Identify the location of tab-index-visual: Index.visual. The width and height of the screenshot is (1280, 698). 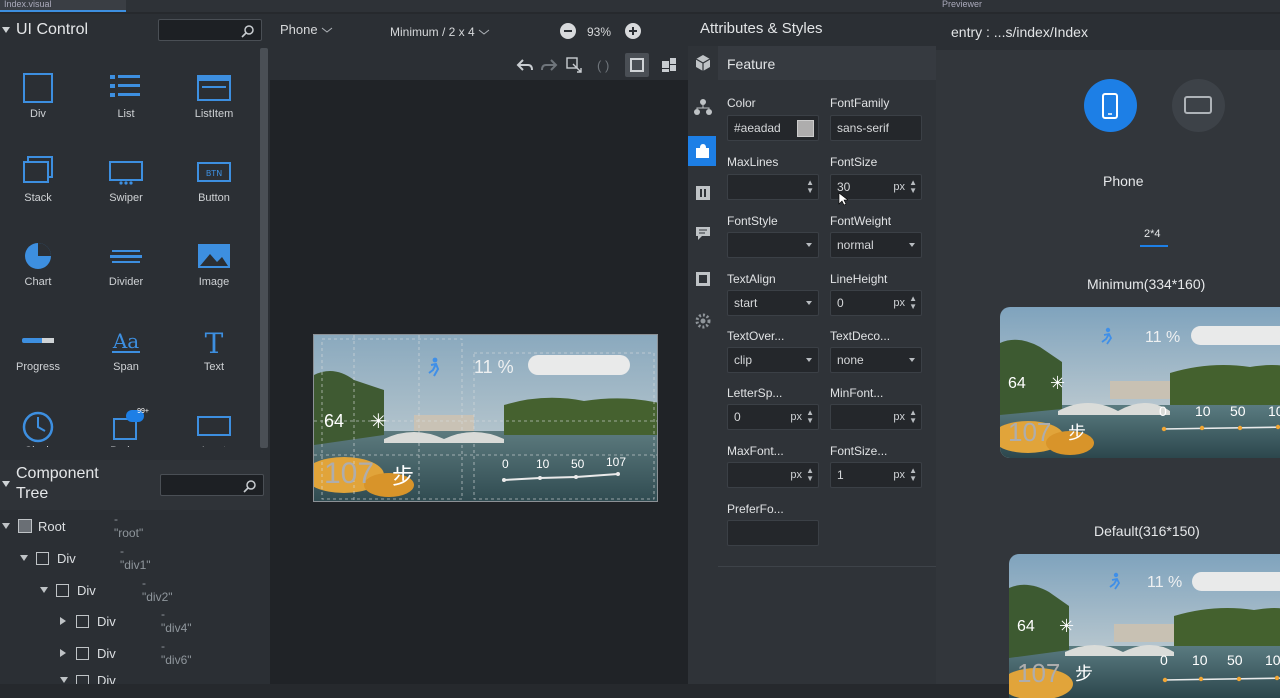
(63, 6).